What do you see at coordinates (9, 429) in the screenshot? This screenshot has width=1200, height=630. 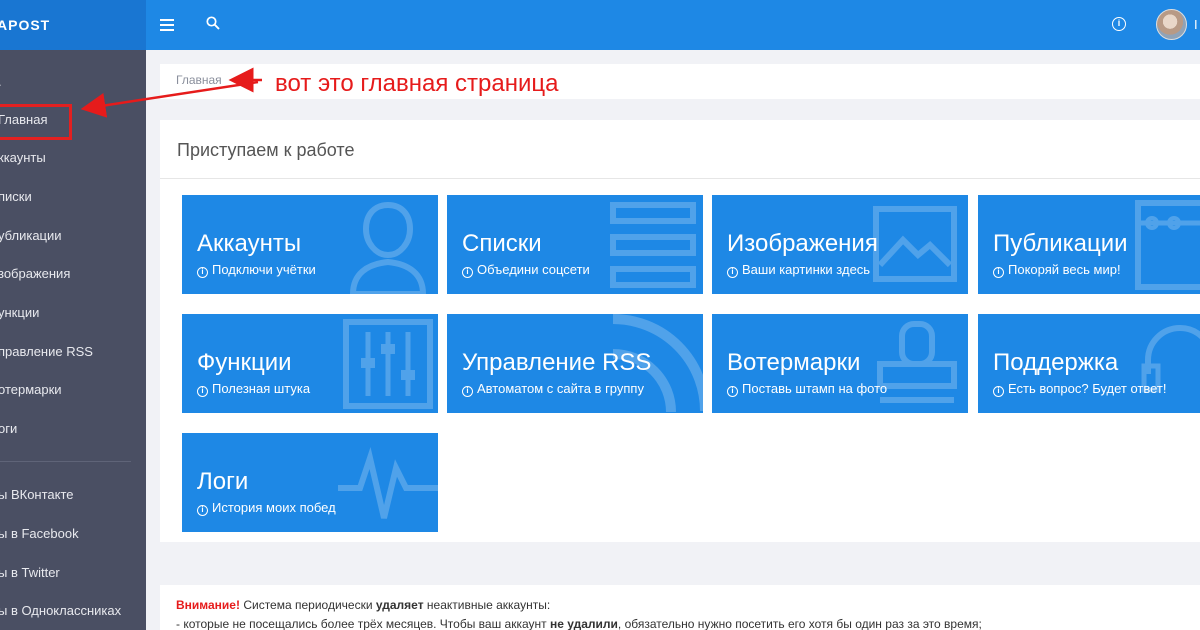 I see `sidebar-item-logs: оги` at bounding box center [9, 429].